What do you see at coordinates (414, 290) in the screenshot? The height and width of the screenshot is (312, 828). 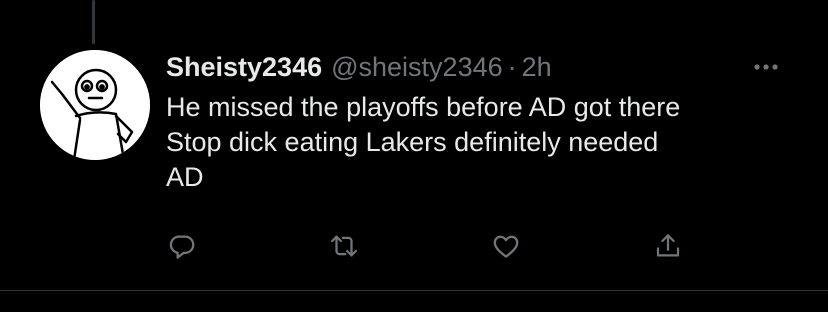 I see `tweet-divider` at bounding box center [414, 290].